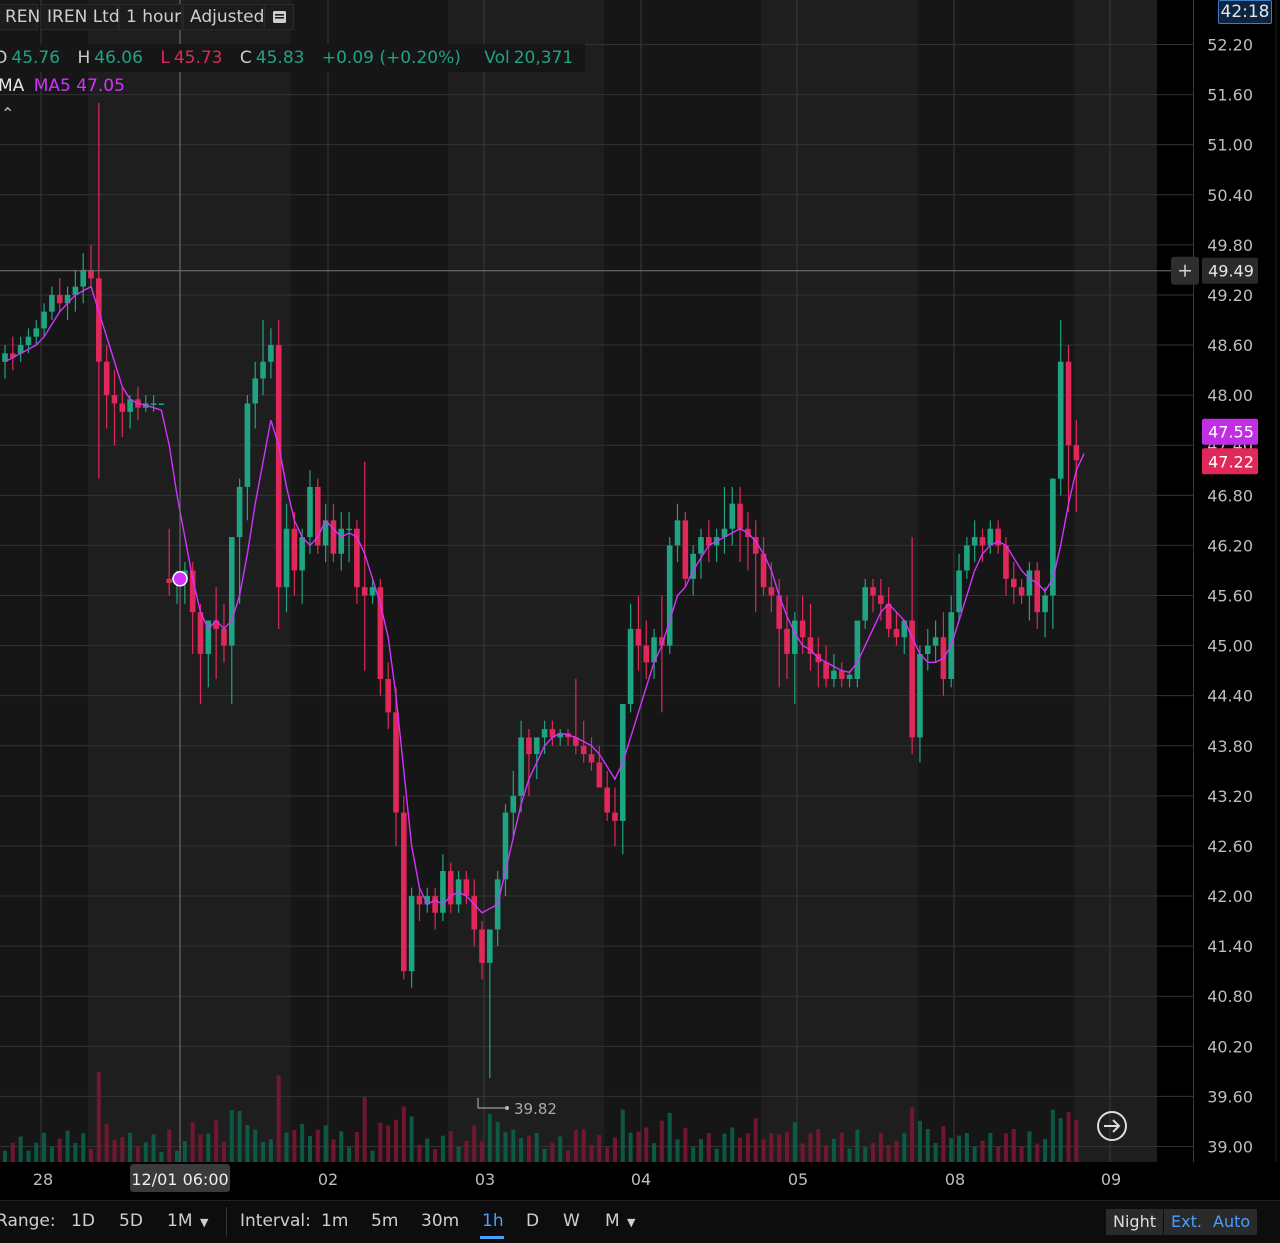 Image resolution: width=1280 pixels, height=1243 pixels. I want to click on interval-d: D, so click(532, 1221).